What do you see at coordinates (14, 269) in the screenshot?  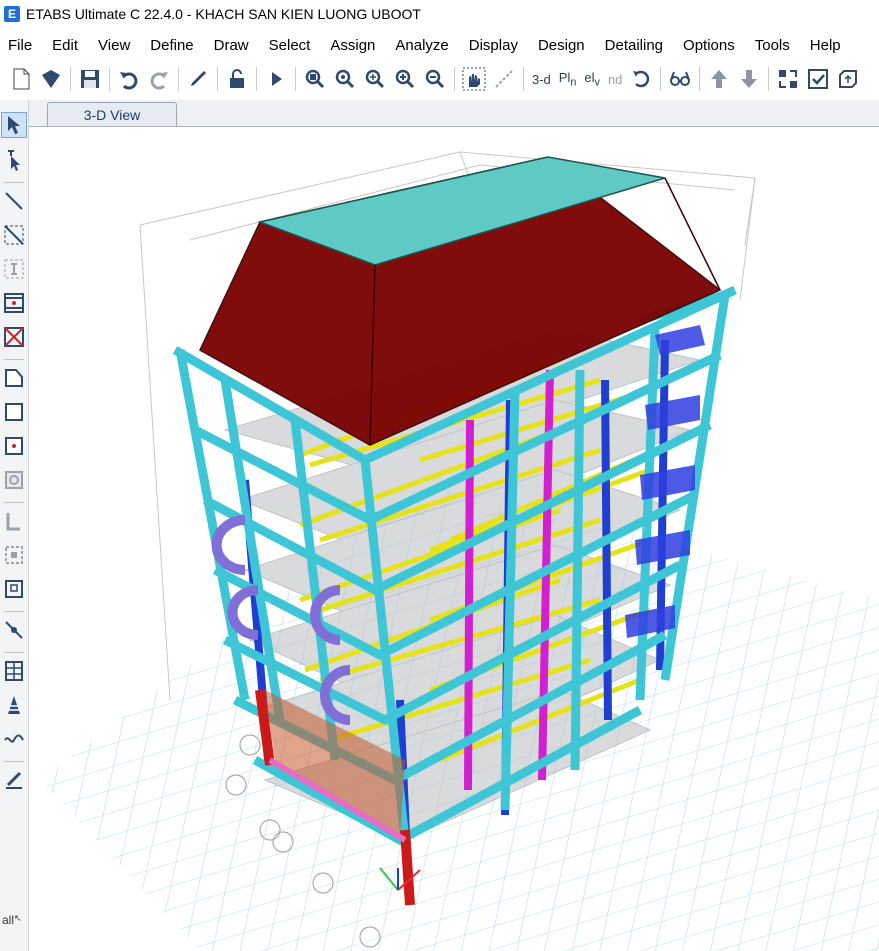 I see `draw-column-icon` at bounding box center [14, 269].